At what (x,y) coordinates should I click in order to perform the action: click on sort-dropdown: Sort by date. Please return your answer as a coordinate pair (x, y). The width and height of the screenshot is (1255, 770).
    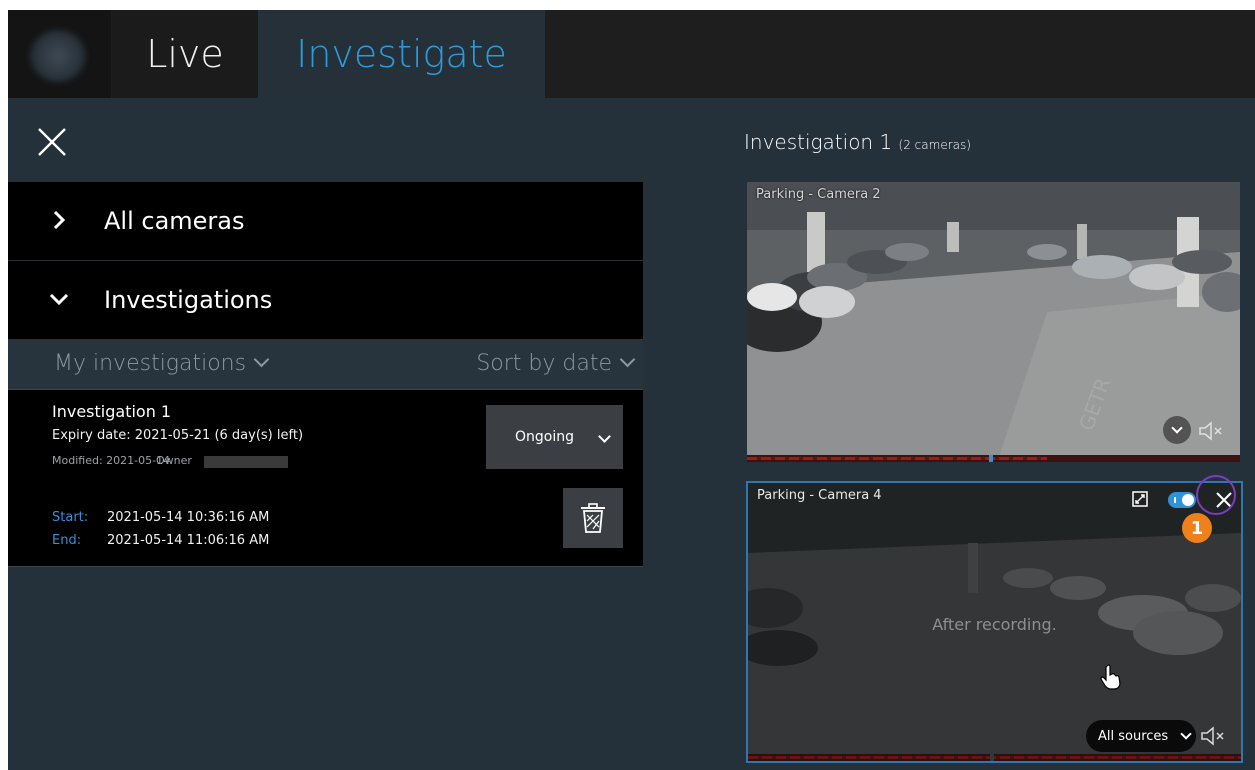
    Looking at the image, I should click on (556, 363).